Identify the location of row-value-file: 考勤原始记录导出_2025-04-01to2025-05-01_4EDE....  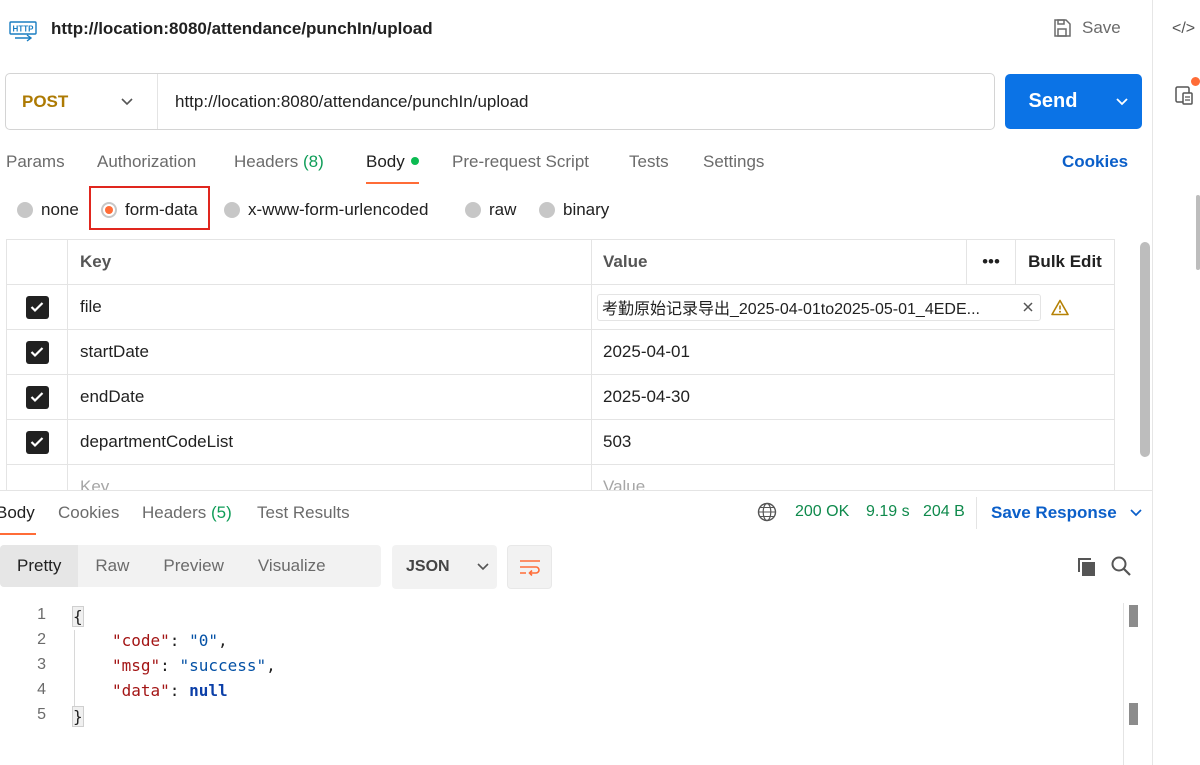
(853, 307).